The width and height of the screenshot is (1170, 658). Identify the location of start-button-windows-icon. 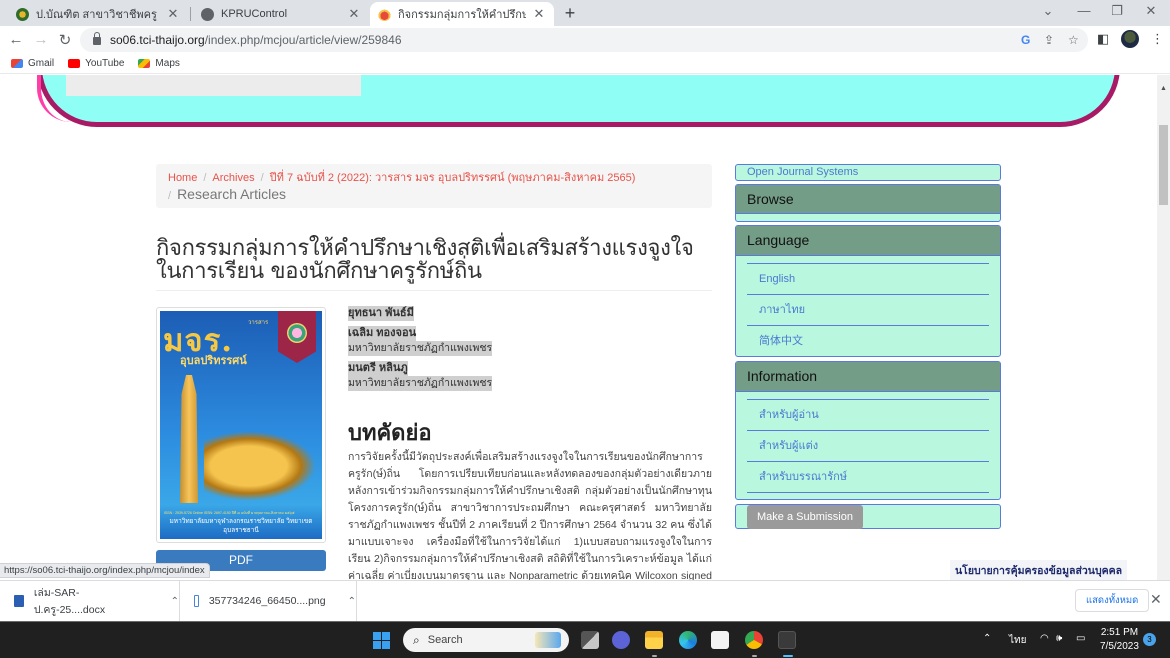
(381, 640).